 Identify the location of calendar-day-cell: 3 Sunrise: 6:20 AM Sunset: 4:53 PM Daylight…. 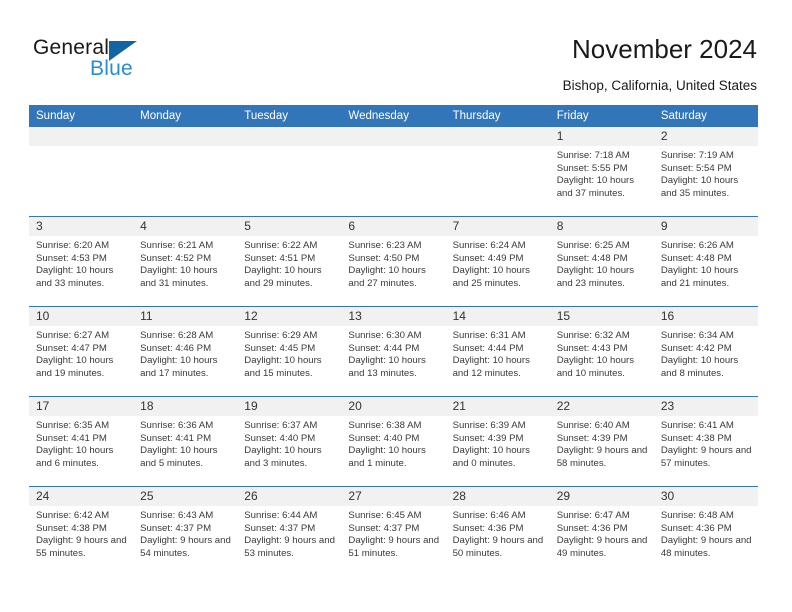
(81, 261).